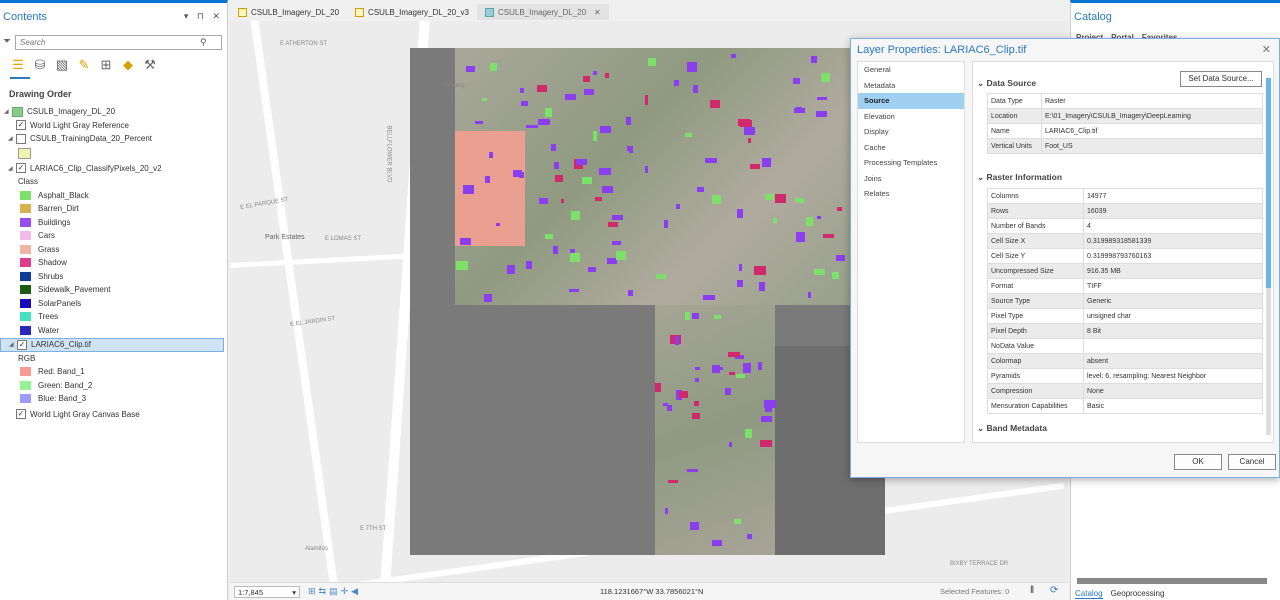  Describe the element at coordinates (114, 169) in the screenshot. I see `layer-classify-pixels: ◢ ✓ LARIAC6_Clip_ClassifyPixels_20_v2` at that location.